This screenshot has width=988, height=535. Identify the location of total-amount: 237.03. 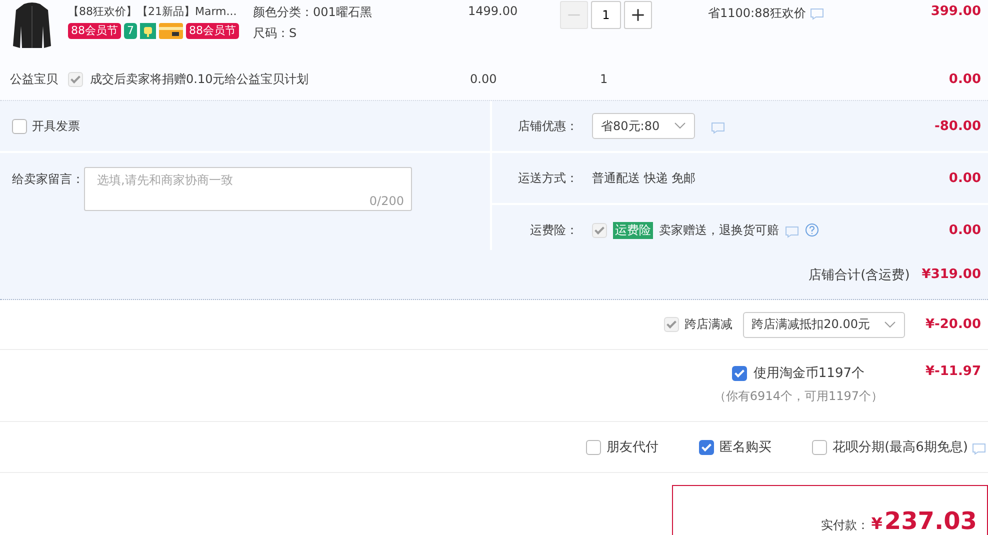
(930, 520).